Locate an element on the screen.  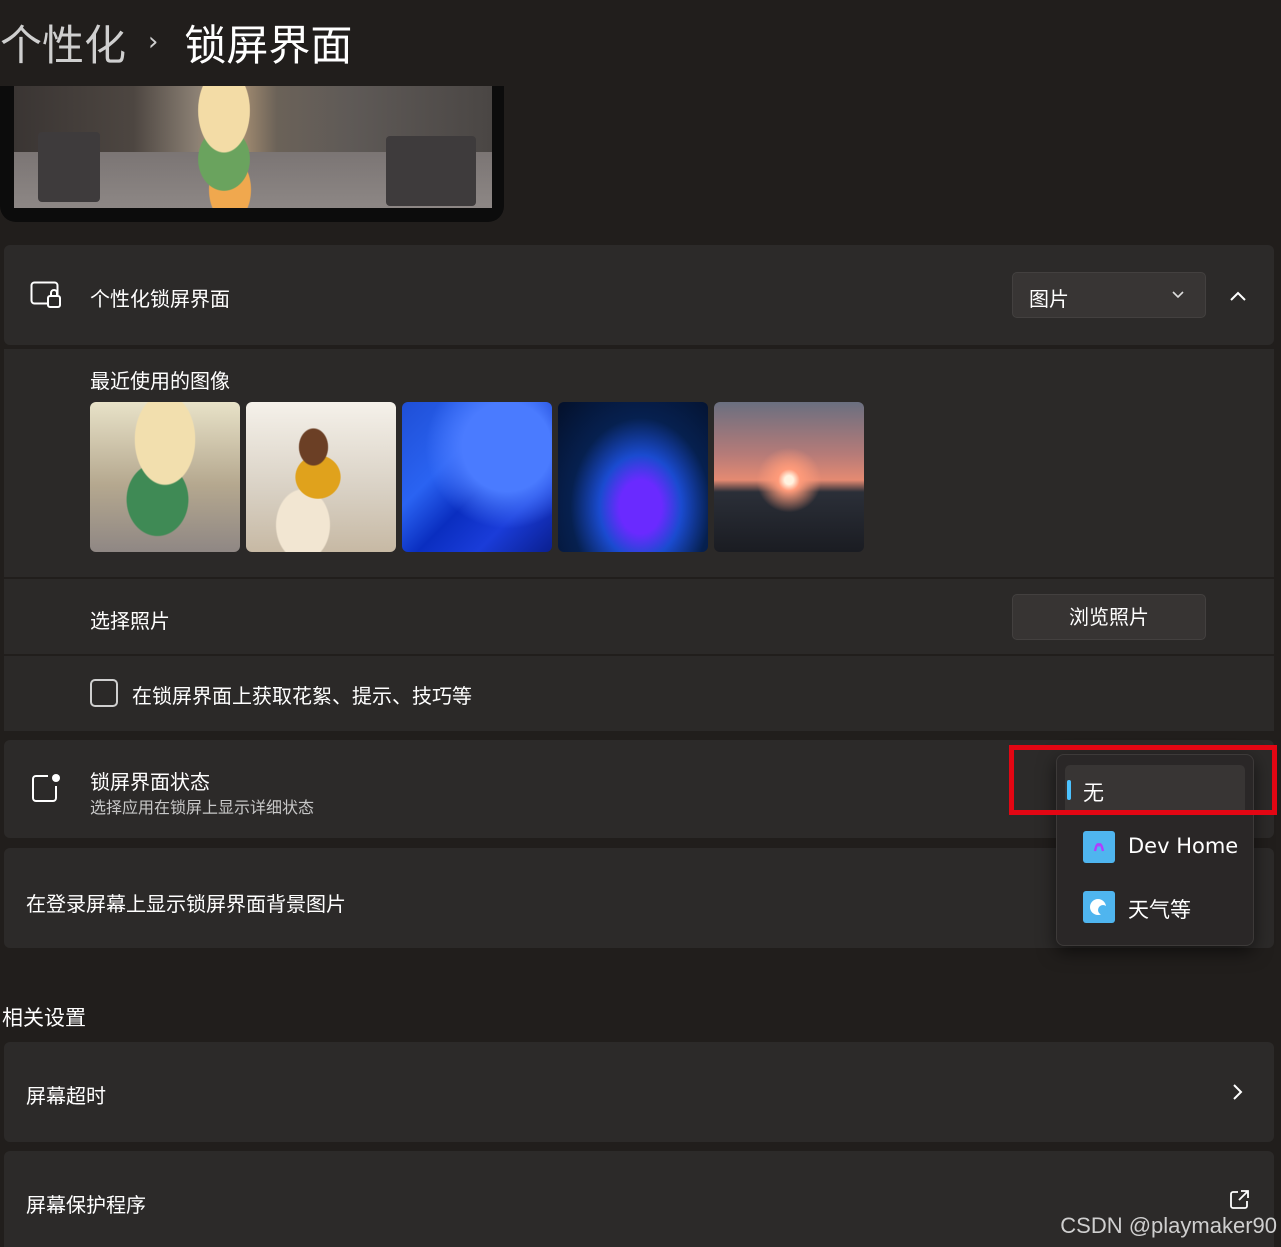
dropdown-value: 图片 is located at coordinates (1049, 299).